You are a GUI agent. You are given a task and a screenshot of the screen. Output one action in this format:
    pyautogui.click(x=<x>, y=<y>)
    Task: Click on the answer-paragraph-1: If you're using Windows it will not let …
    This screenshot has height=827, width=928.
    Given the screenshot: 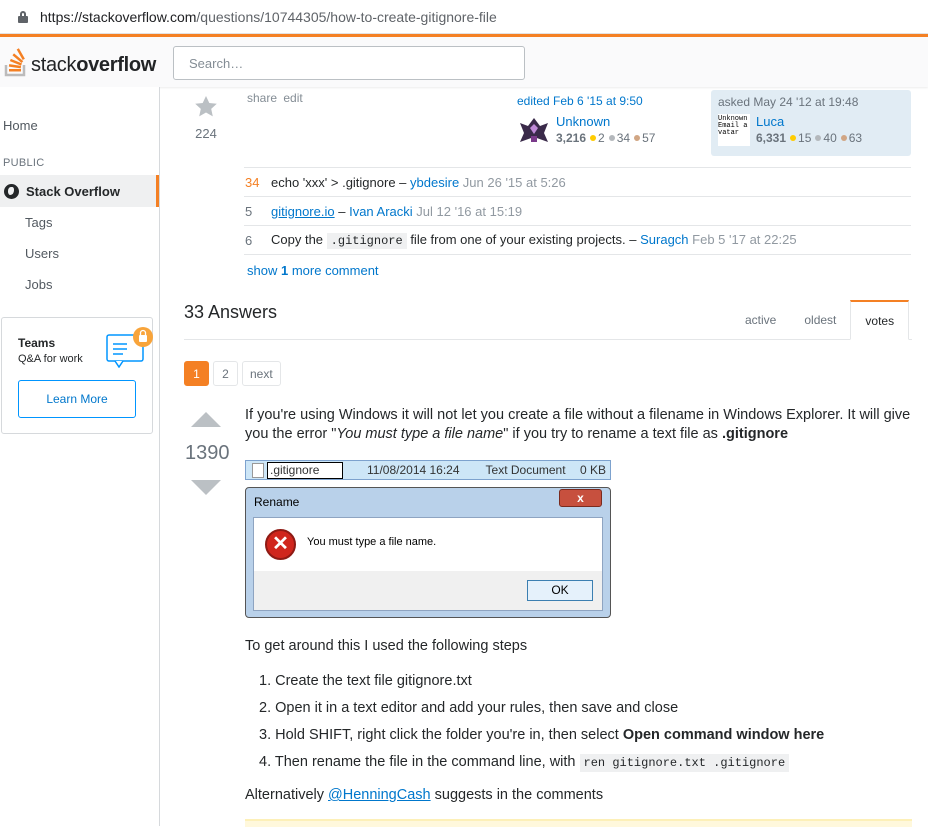 What is the action you would take?
    pyautogui.click(x=578, y=424)
    